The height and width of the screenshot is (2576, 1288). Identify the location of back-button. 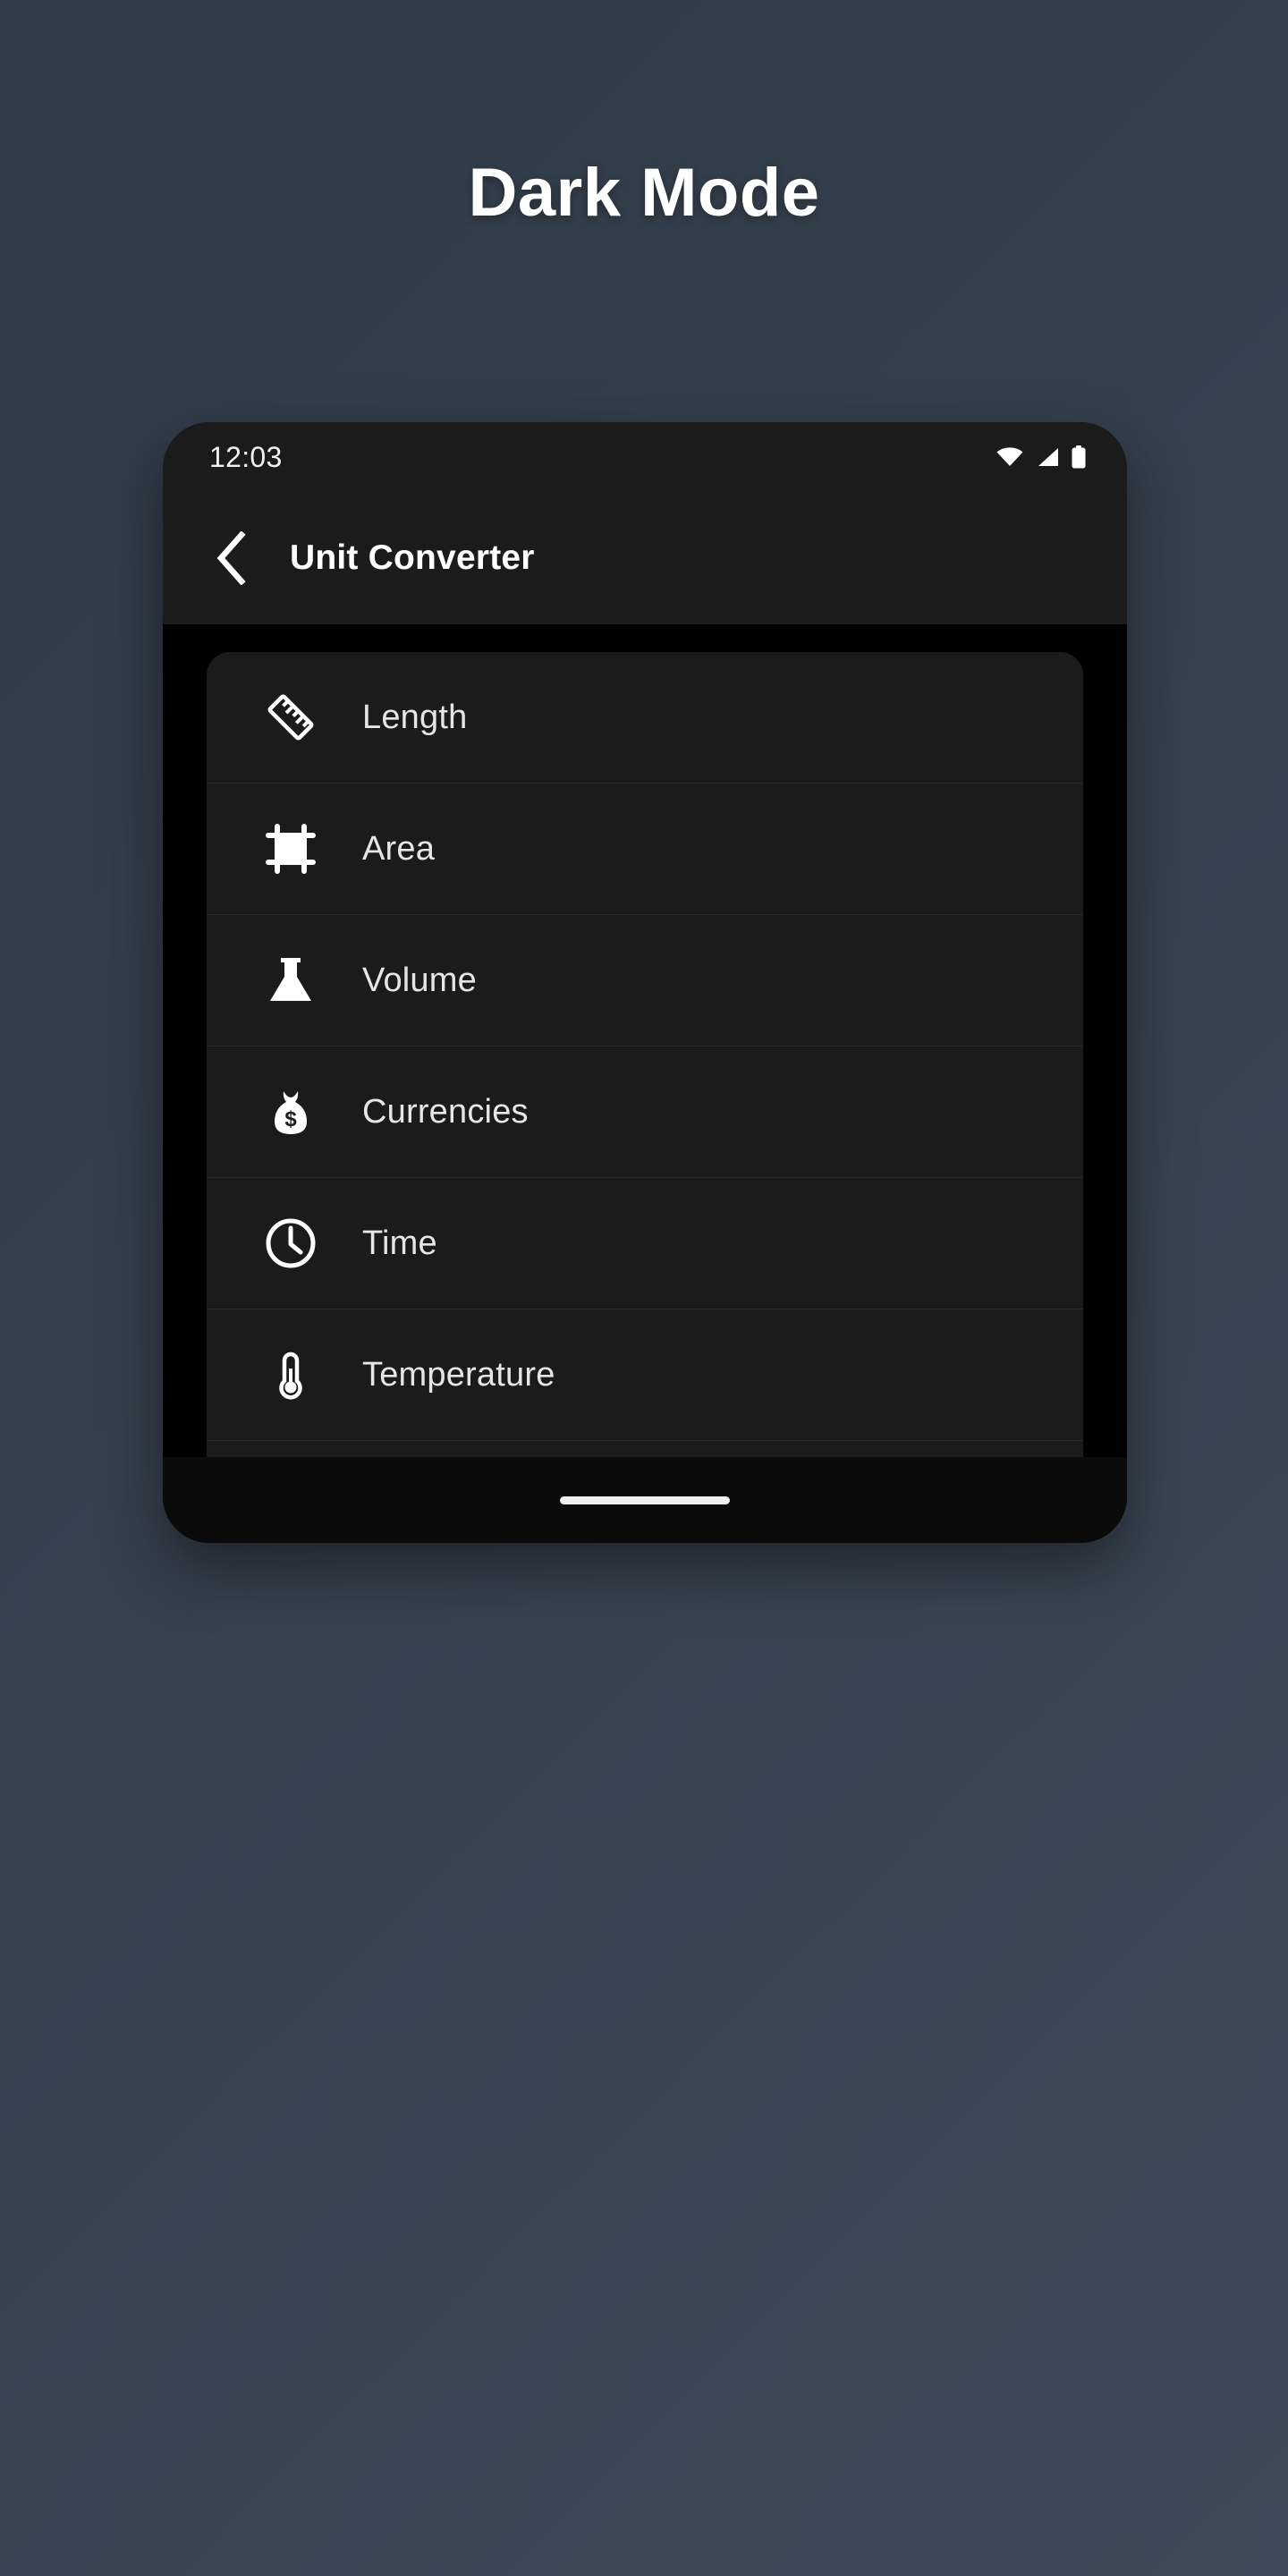
(231, 558).